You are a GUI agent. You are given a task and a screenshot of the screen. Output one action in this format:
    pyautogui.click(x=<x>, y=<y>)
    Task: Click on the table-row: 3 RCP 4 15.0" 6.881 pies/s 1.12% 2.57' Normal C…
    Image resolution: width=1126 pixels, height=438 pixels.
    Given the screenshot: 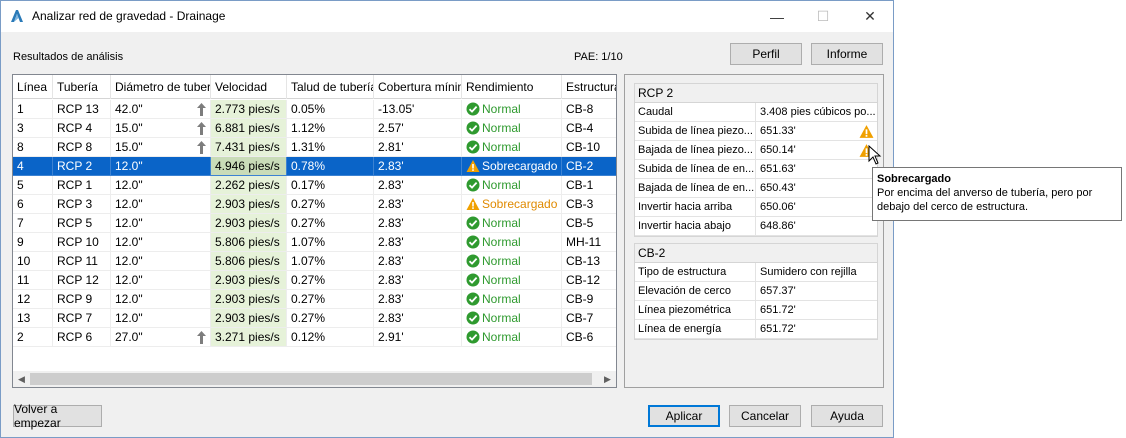 What is the action you would take?
    pyautogui.click(x=314, y=128)
    